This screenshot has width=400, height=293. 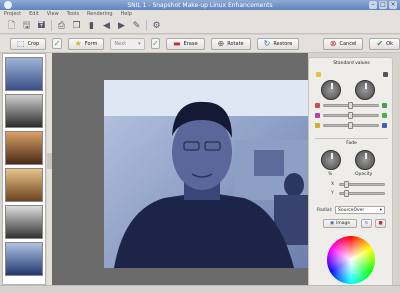 What do you see at coordinates (177, 43) in the screenshot?
I see `eraser-icon: ▬` at bounding box center [177, 43].